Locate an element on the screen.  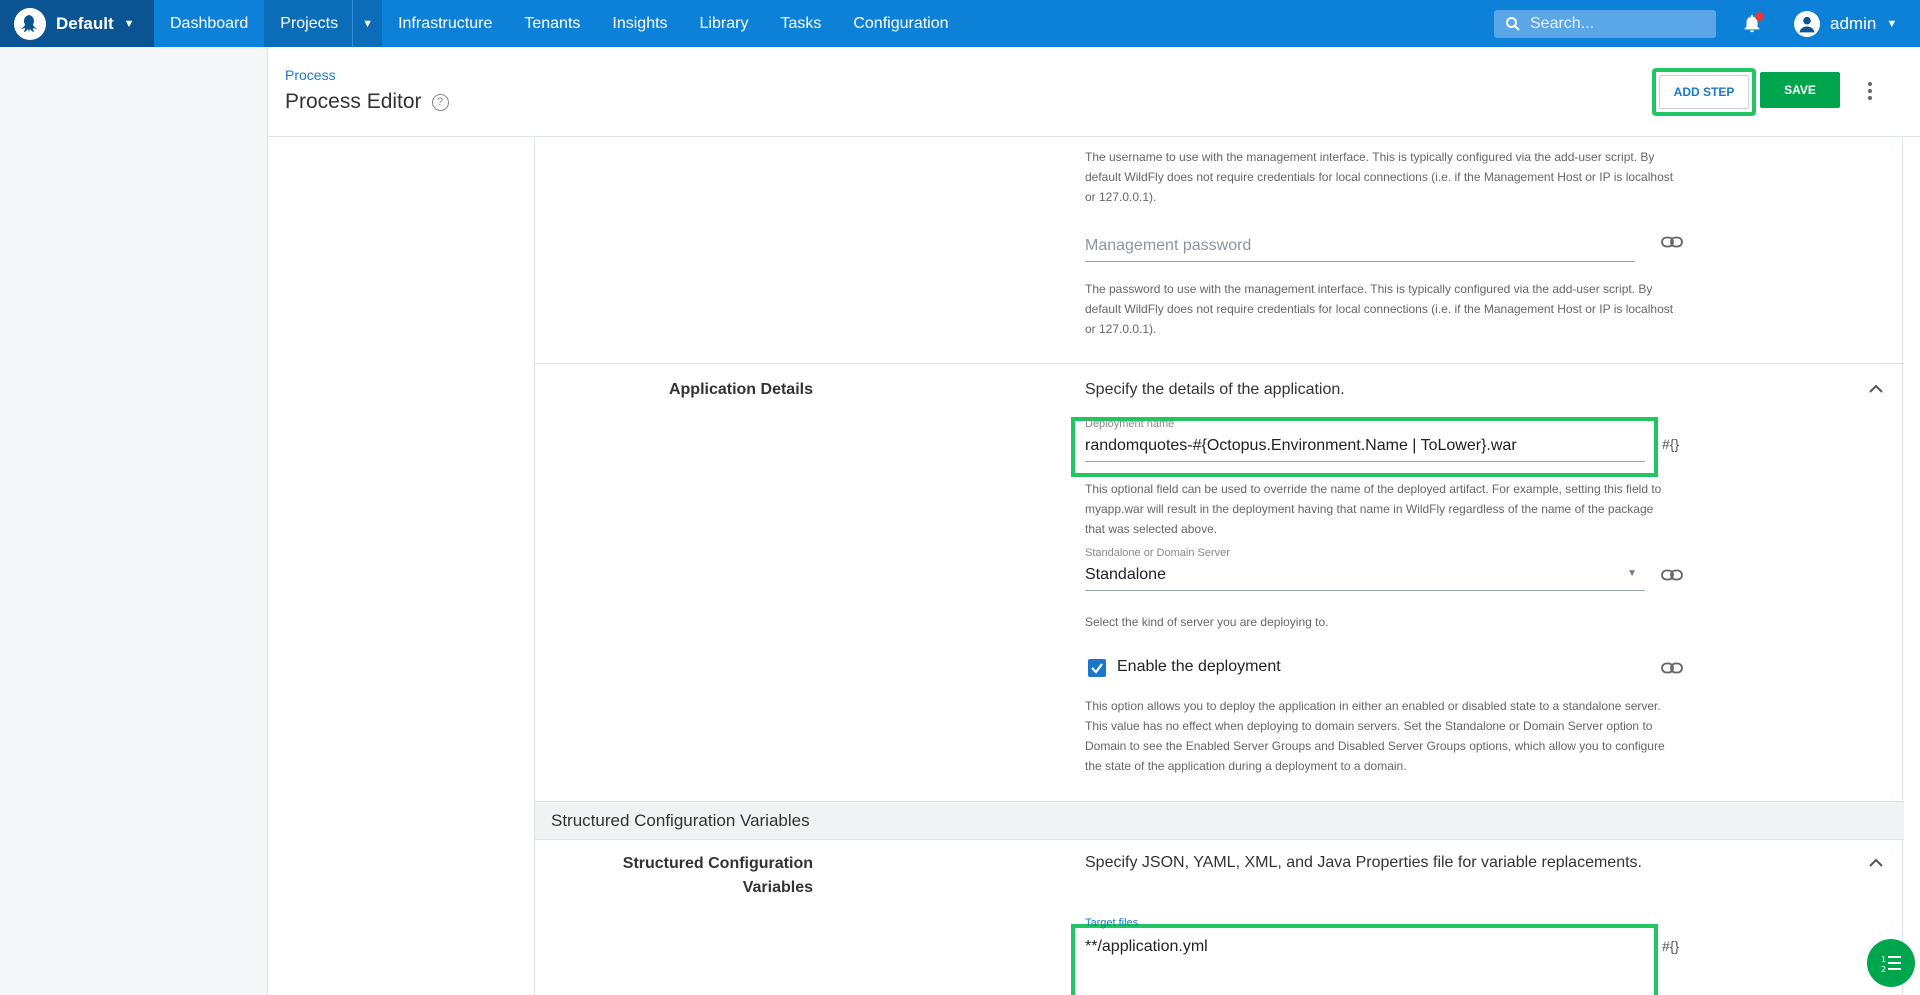
checkmark-icon is located at coordinates (1097, 668).